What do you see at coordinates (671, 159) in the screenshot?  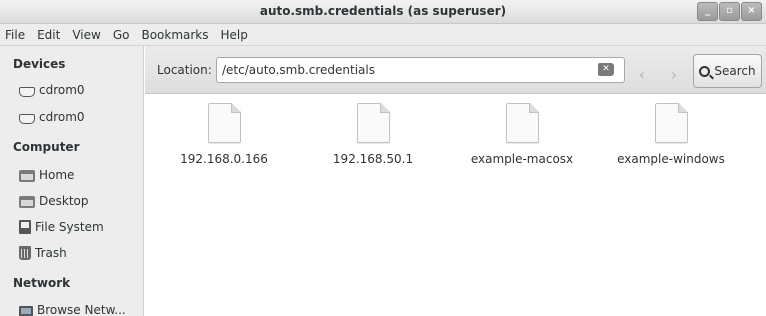 I see `file-name: example-windows` at bounding box center [671, 159].